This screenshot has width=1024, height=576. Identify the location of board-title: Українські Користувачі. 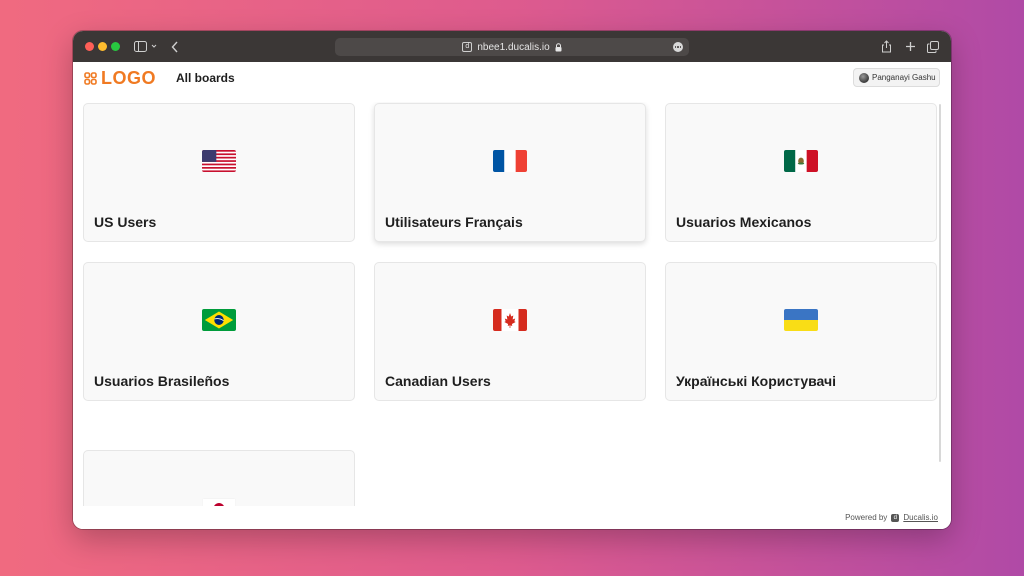
(756, 381).